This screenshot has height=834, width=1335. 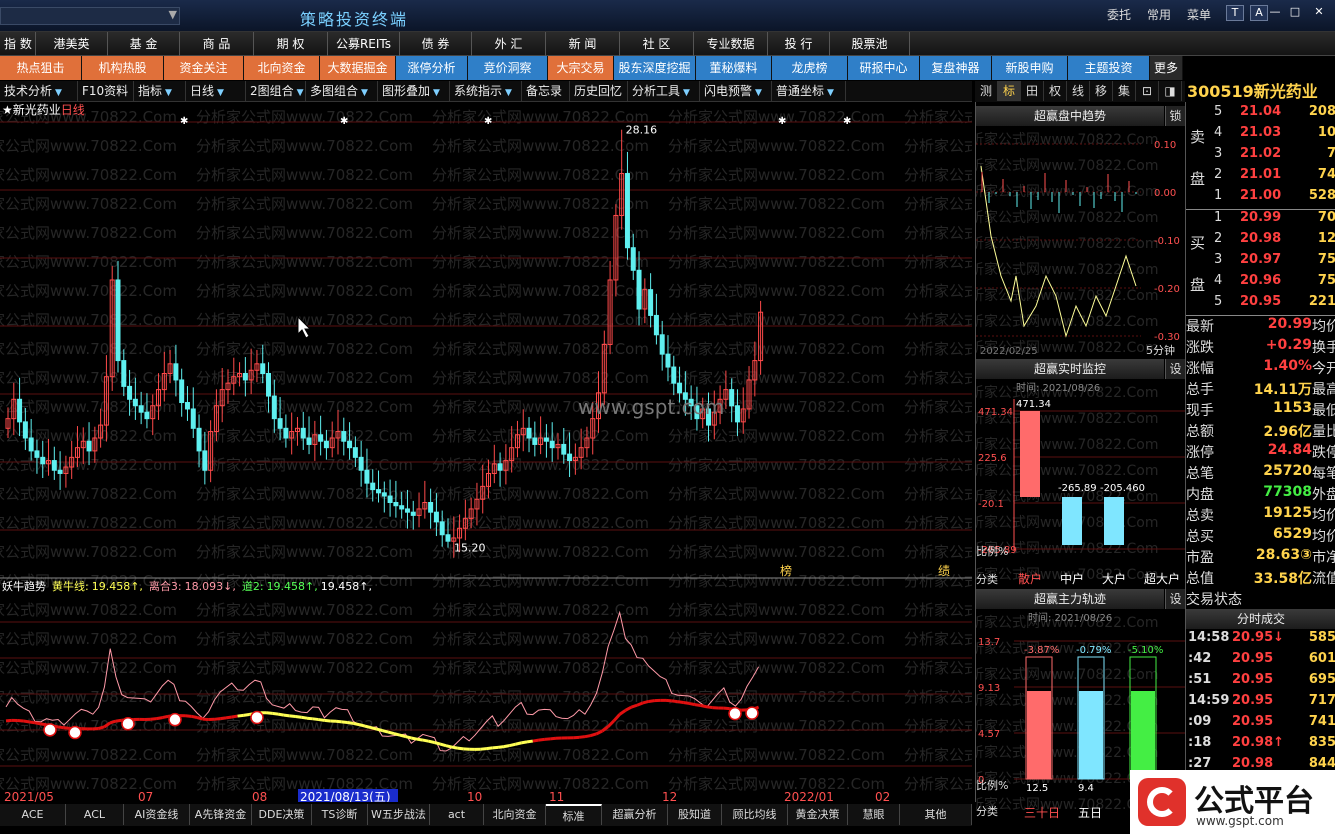 What do you see at coordinates (399, 814) in the screenshot?
I see `indicator-tab: W五步战法` at bounding box center [399, 814].